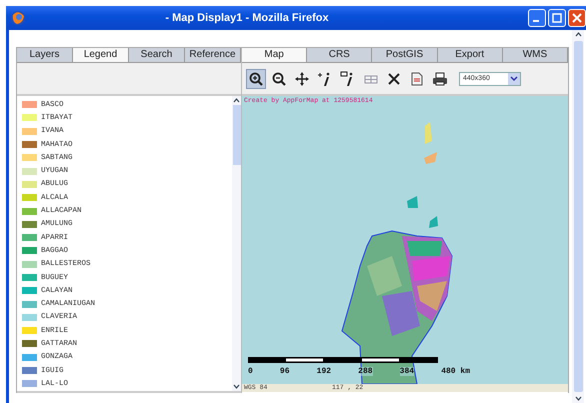 The width and height of the screenshot is (586, 403). I want to click on scale-label: 384, so click(407, 371).